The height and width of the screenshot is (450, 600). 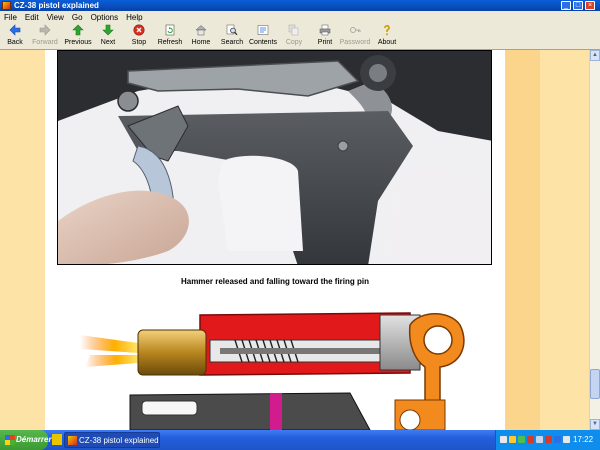 I want to click on clock: 17:22, so click(x=583, y=439).